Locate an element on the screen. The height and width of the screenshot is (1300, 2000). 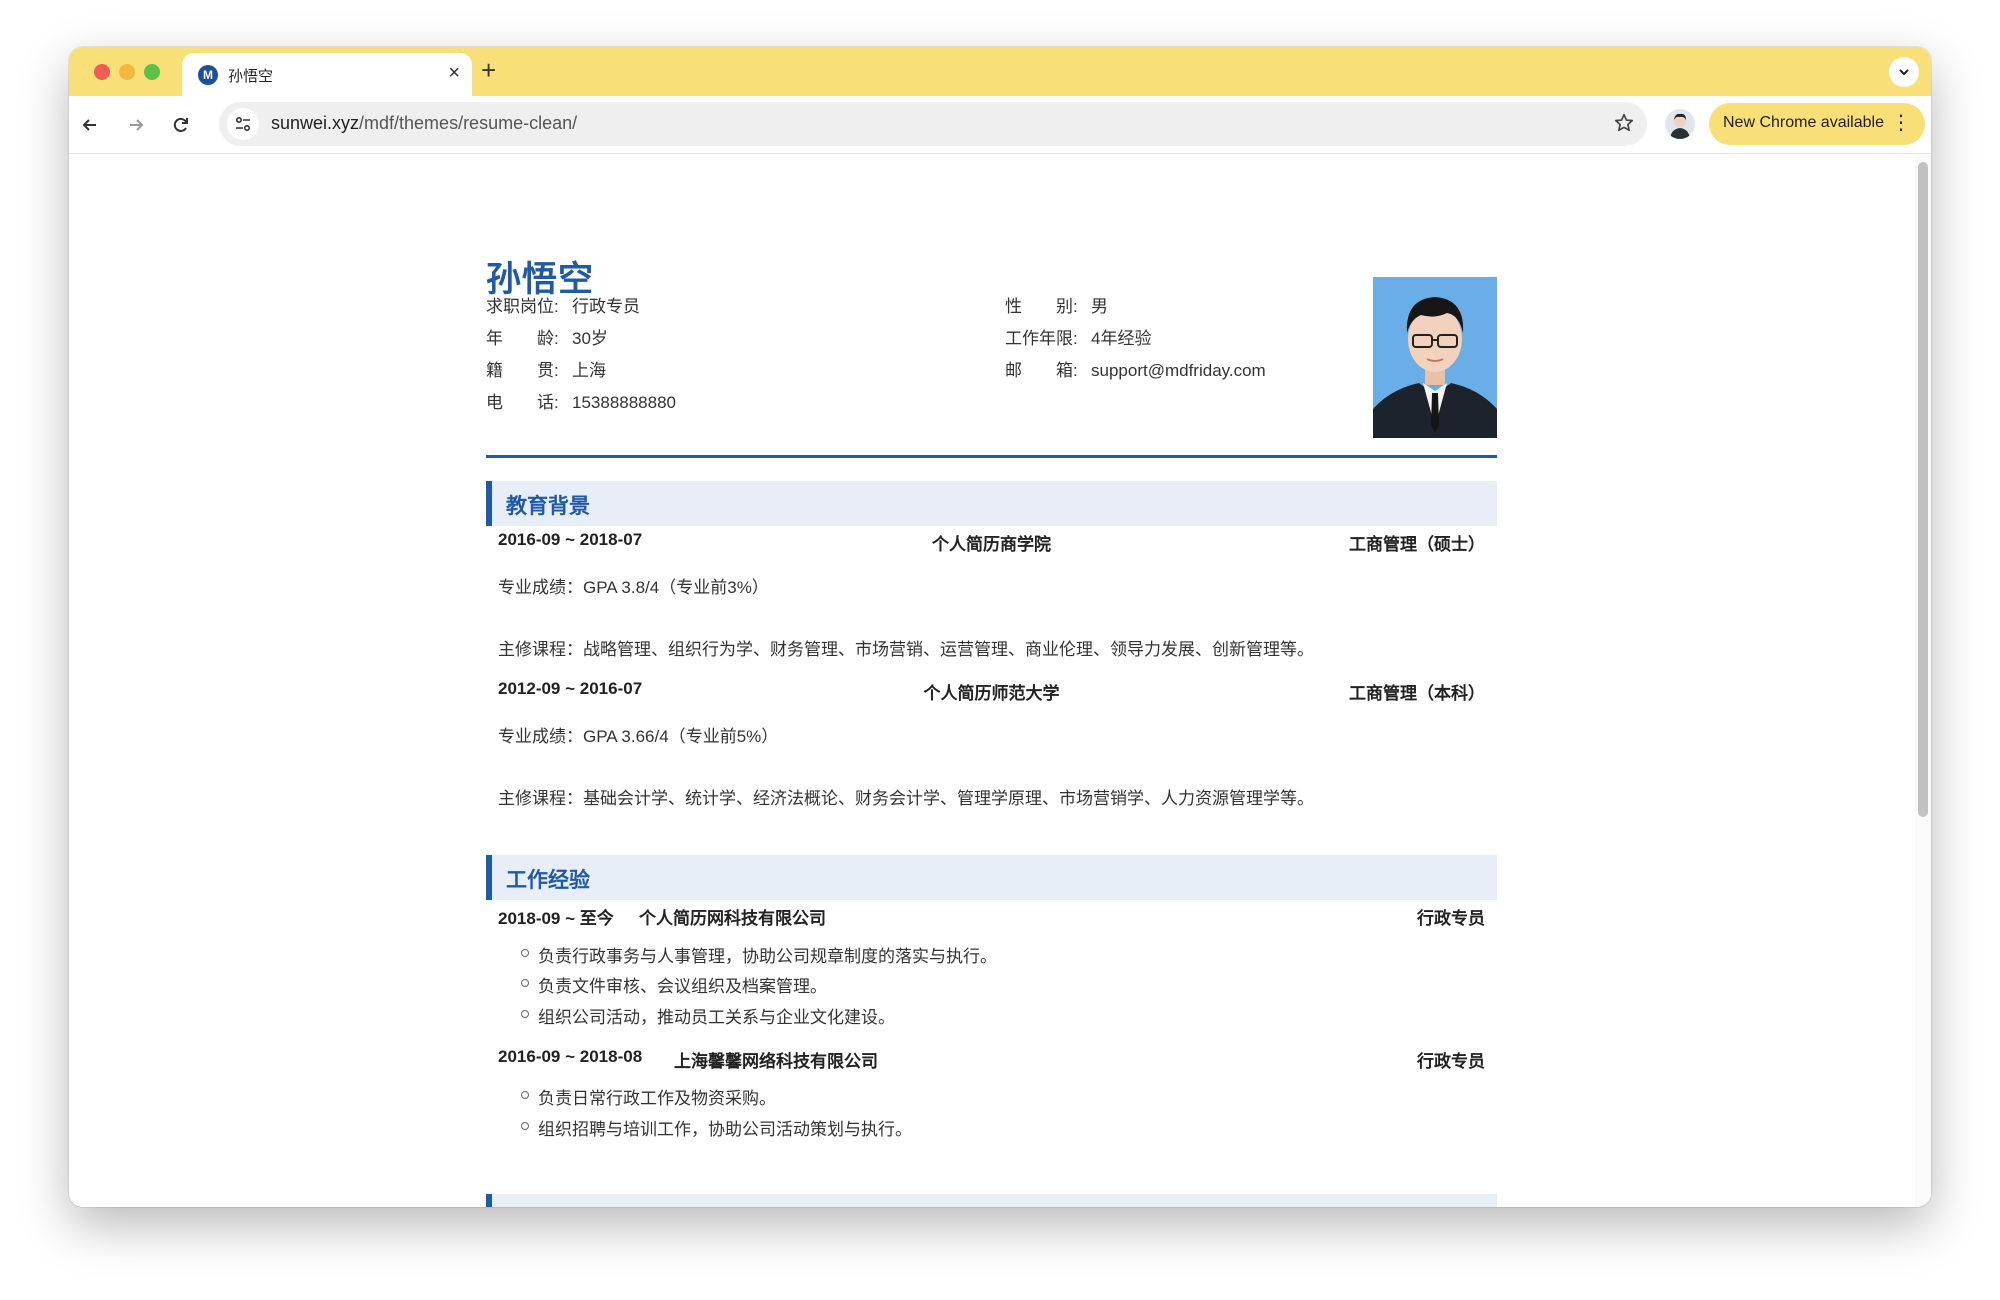
address-bar: sunwei.xyz/mdf/themes/resume-clean/ is located at coordinates (933, 124).